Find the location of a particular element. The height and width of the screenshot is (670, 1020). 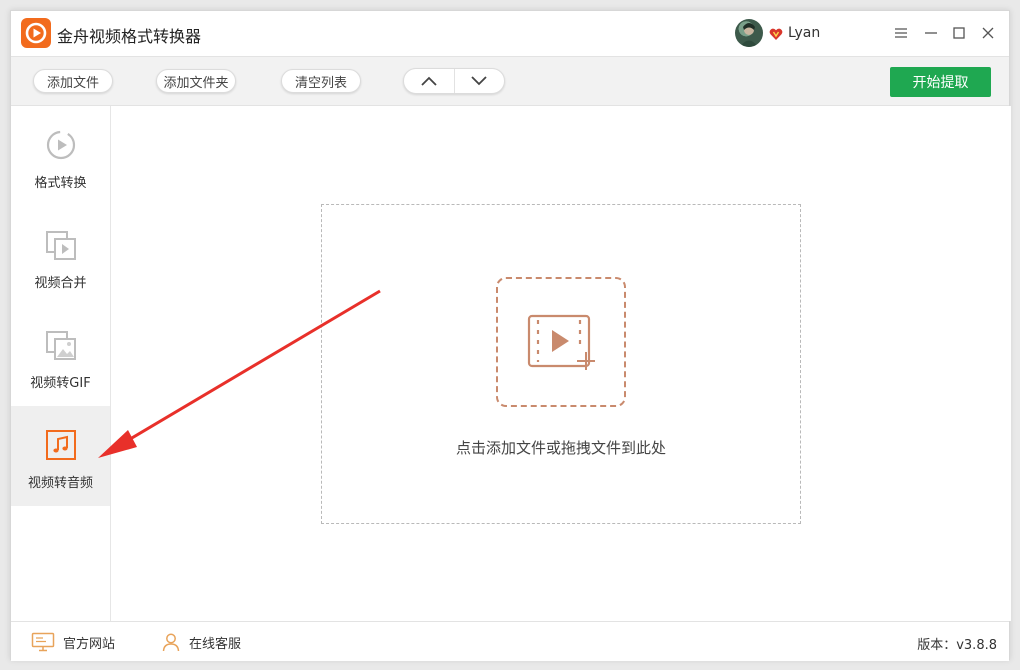

toolbar: 添加文件 添加文件夹 清空列表 开始提取 is located at coordinates (510, 81).